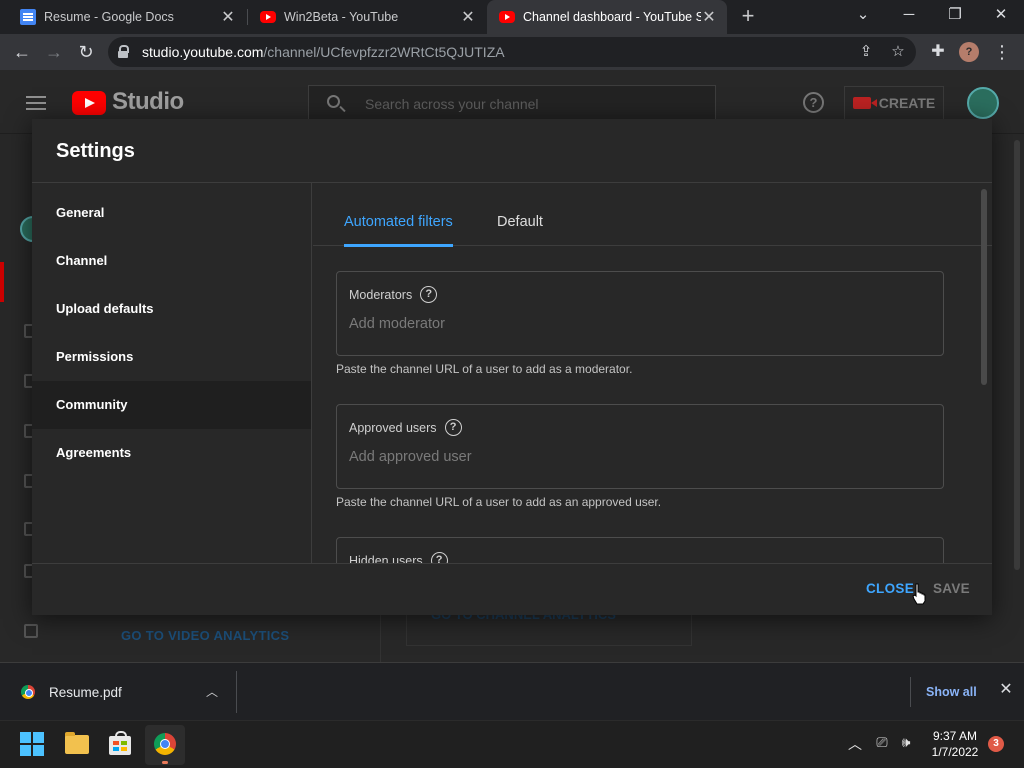  I want to click on moderators-label-text: Moderators, so click(381, 294).